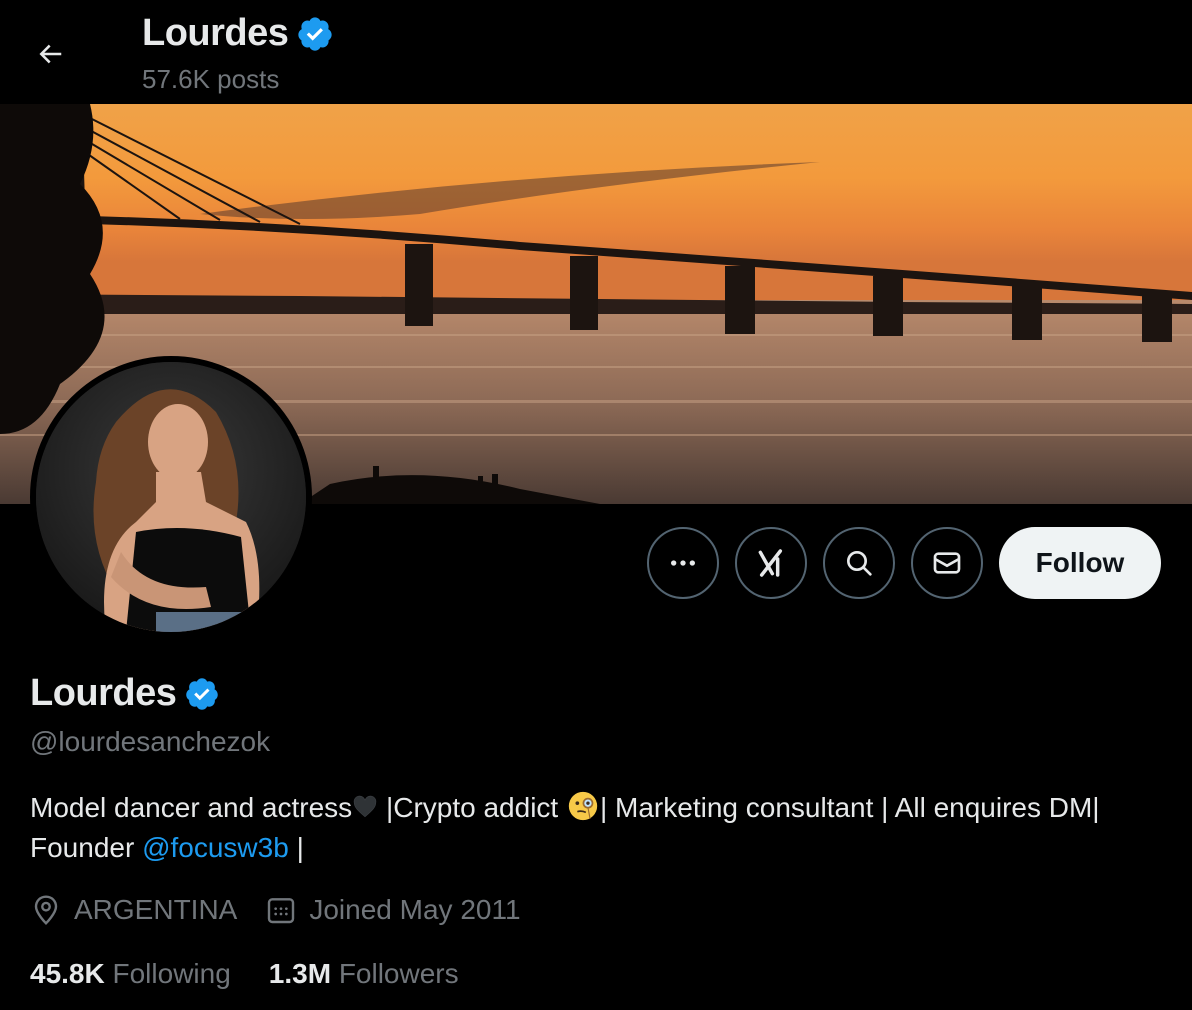 This screenshot has width=1192, height=1010. What do you see at coordinates (596, 52) in the screenshot?
I see `top-header: Lourdes 57.6K posts` at bounding box center [596, 52].